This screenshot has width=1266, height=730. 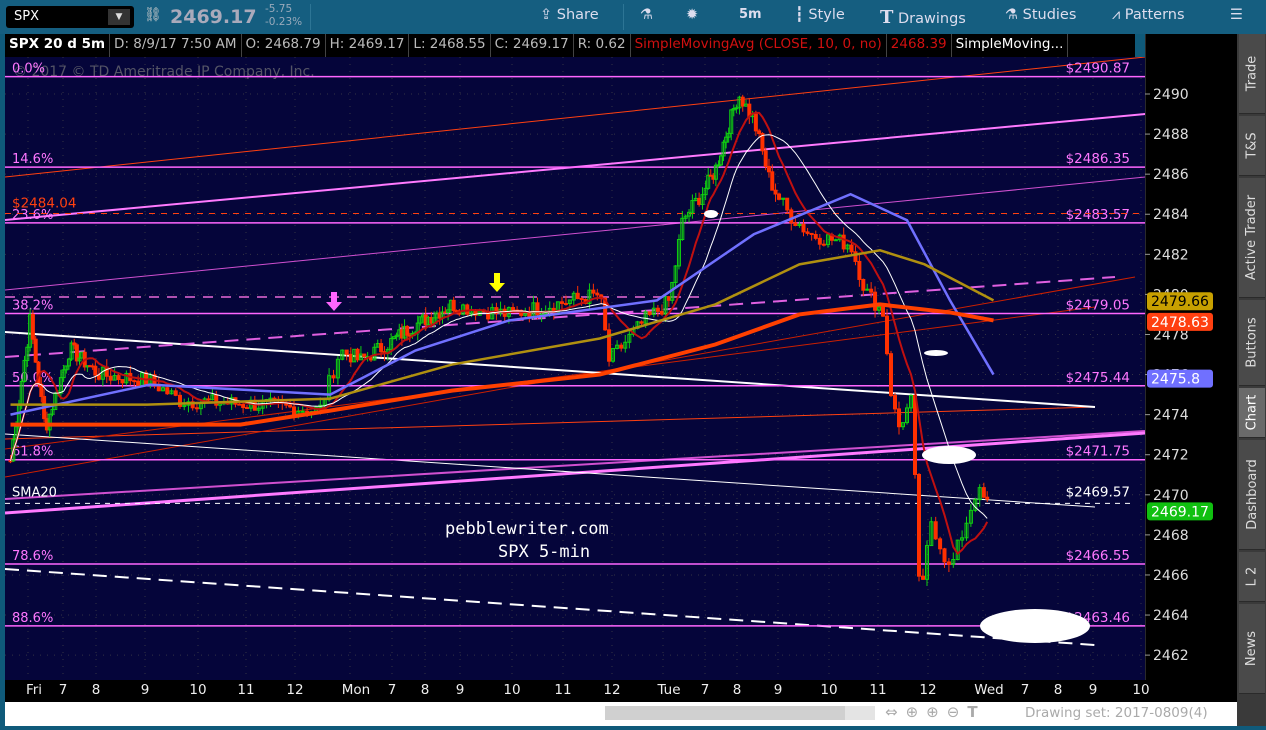 What do you see at coordinates (1252, 649) in the screenshot?
I see `side-tab-news: News` at bounding box center [1252, 649].